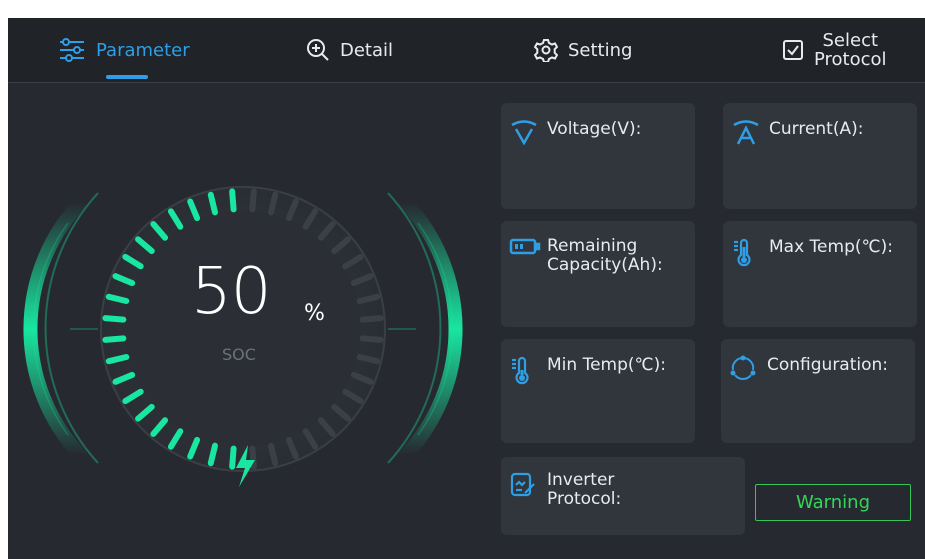 Image resolution: width=925 pixels, height=559 pixels. Describe the element at coordinates (598, 156) in the screenshot. I see `voltage-card: Voltage(V):` at that location.